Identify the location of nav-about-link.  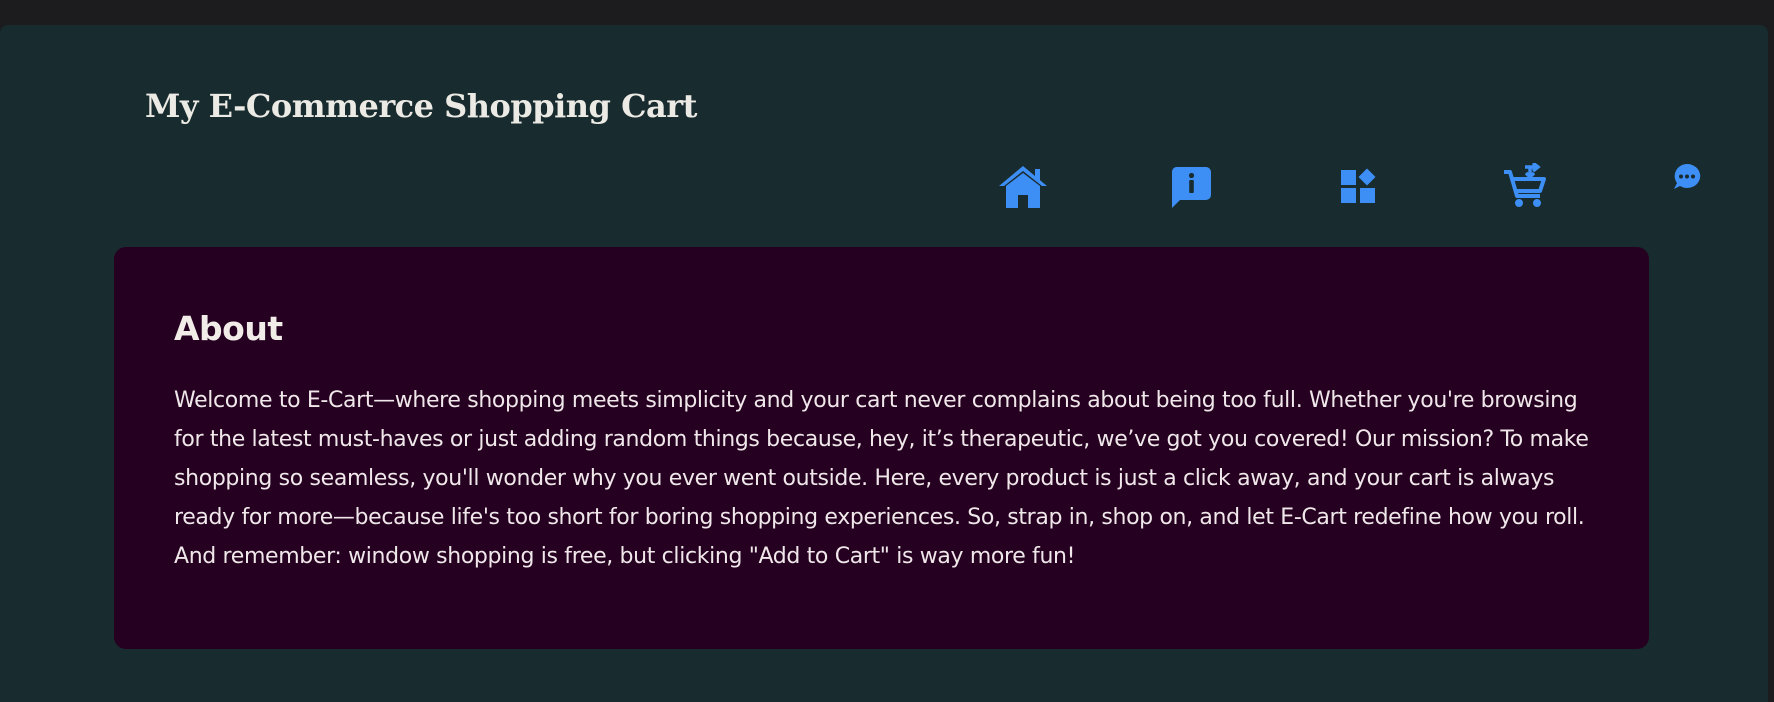
(1191, 187).